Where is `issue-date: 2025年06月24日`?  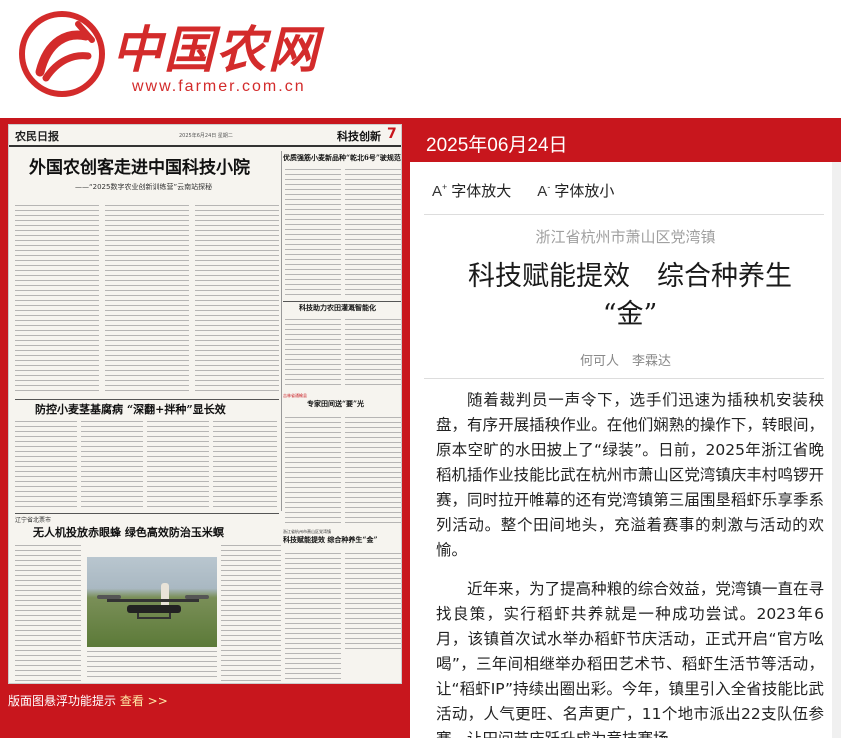 issue-date: 2025年06月24日 is located at coordinates (497, 145).